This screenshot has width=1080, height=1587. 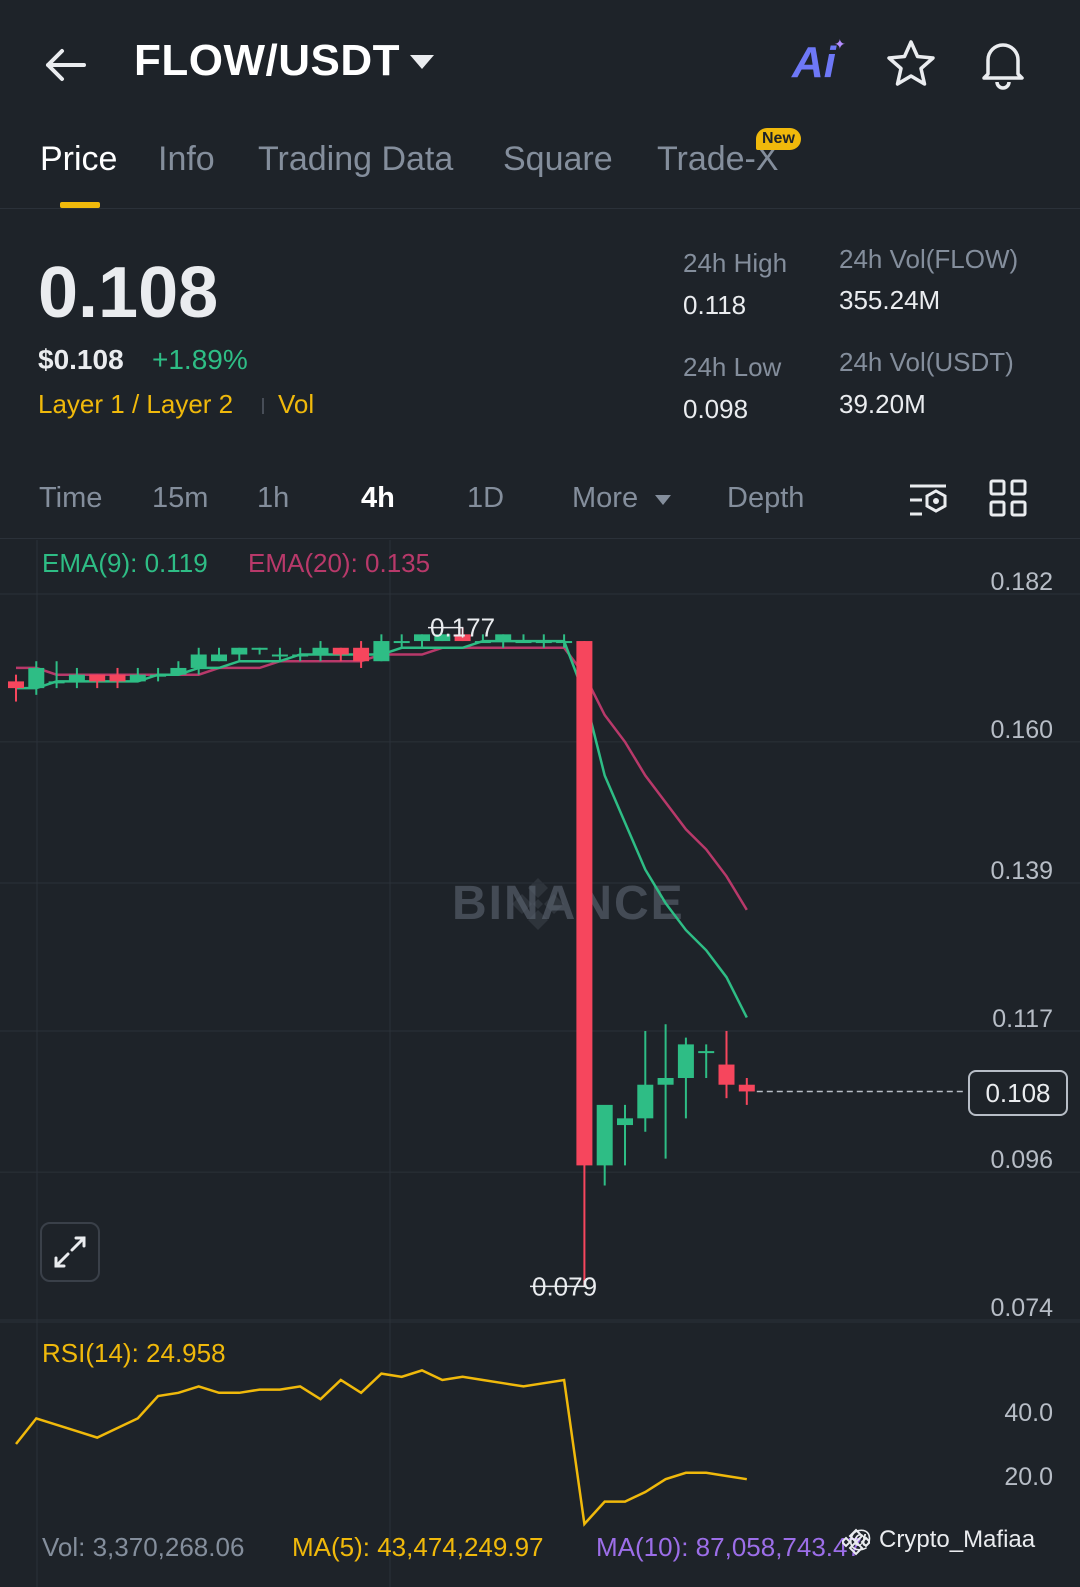 What do you see at coordinates (1008, 498) in the screenshot?
I see `layout-grid-icon` at bounding box center [1008, 498].